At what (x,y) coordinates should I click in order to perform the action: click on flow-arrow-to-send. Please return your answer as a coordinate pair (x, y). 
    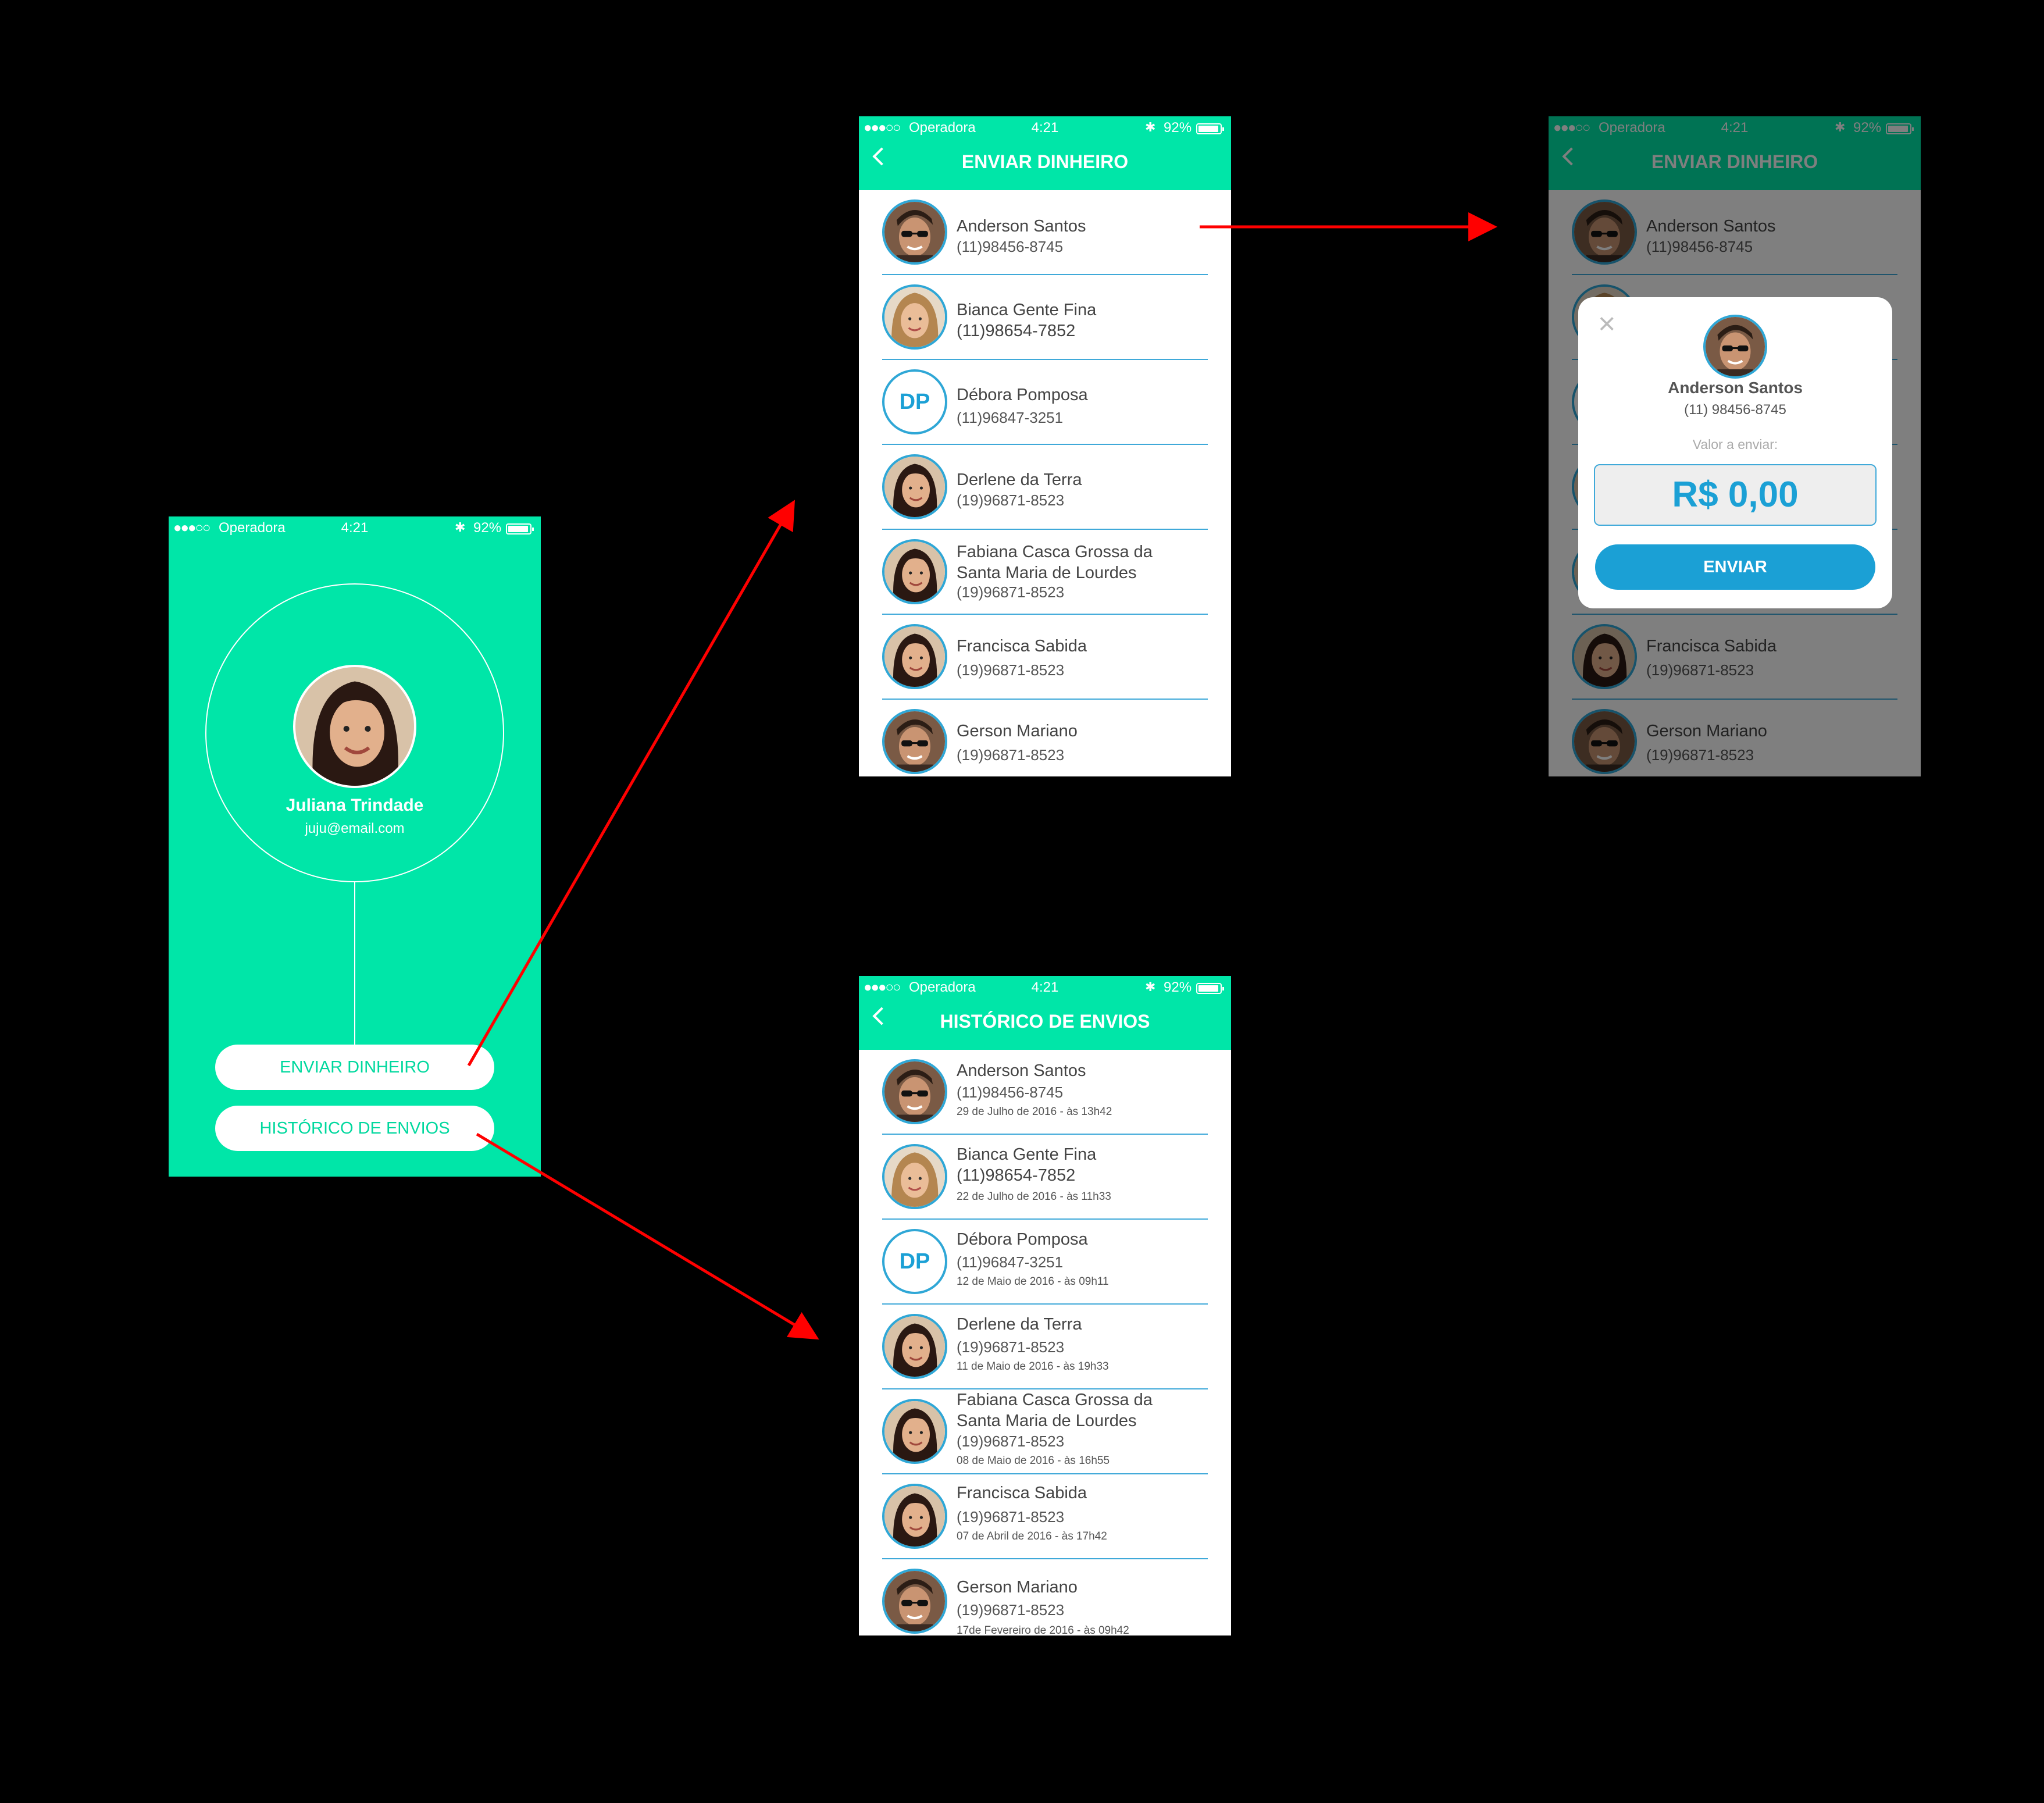
    Looking at the image, I should click on (631, 784).